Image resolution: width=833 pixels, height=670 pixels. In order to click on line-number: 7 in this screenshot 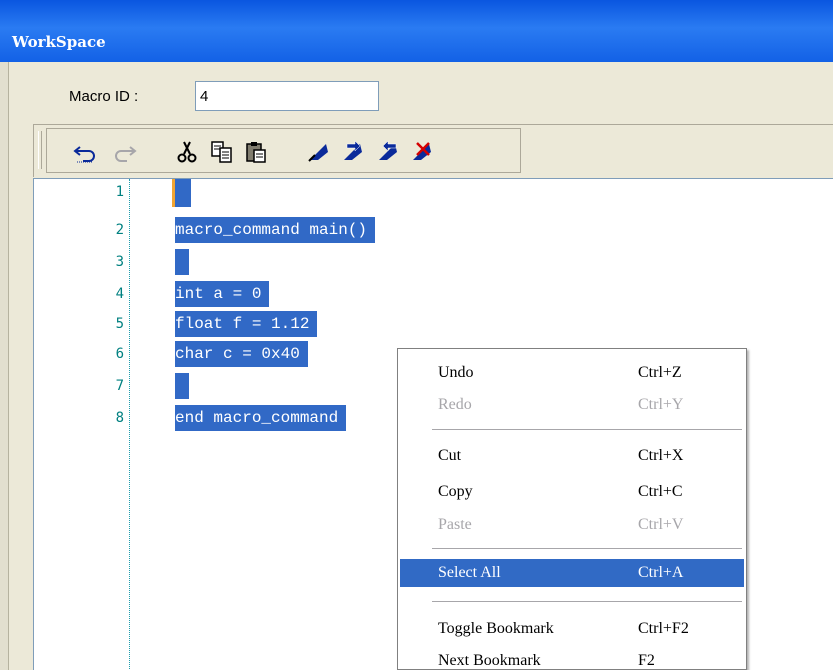, I will do `click(119, 386)`.